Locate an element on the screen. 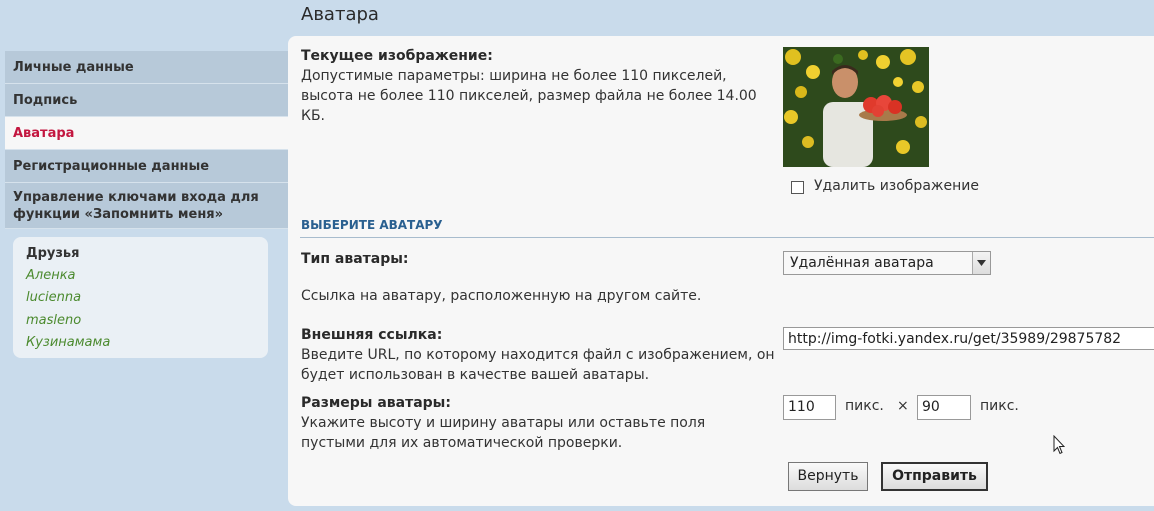 Image resolution: width=1154 pixels, height=511 pixels. external-link-label: Внешняя ссылка: is located at coordinates (372, 335).